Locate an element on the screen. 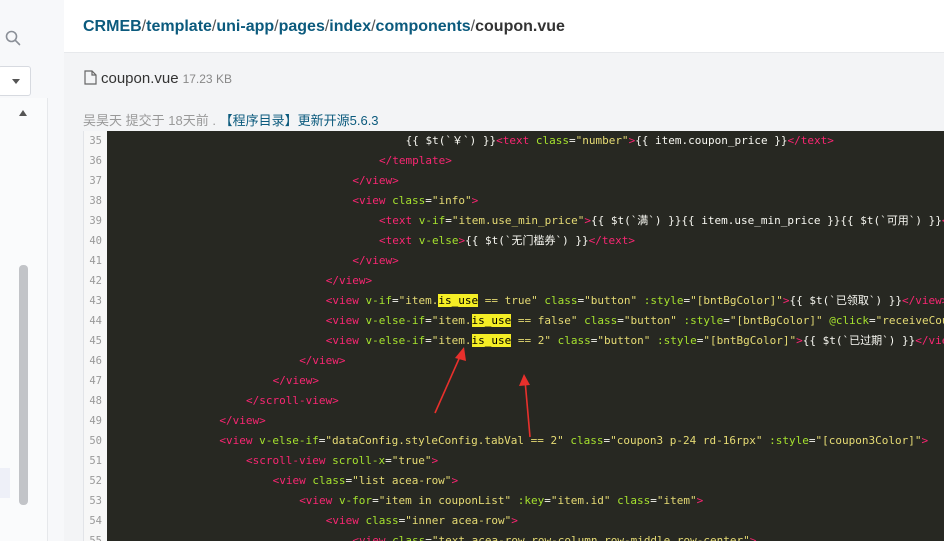 Image resolution: width=944 pixels, height=541 pixels. code-token: {{ $t(`已过期`) }} is located at coordinates (859, 340).